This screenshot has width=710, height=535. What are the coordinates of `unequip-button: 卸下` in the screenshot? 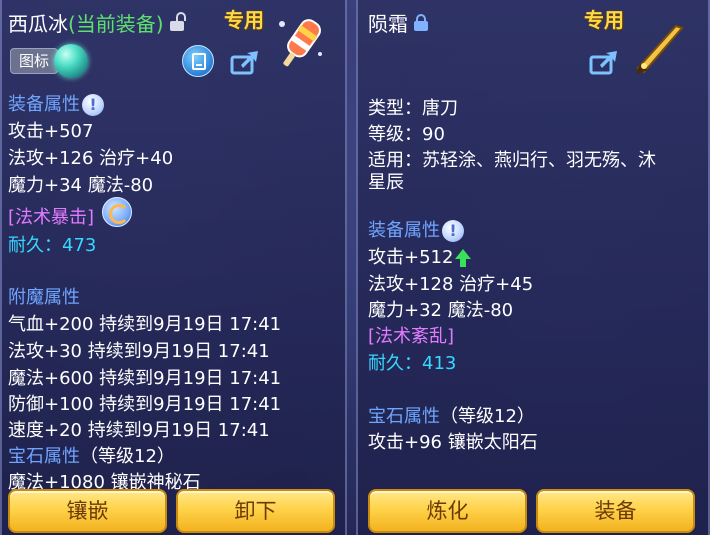 It's located at (255, 511).